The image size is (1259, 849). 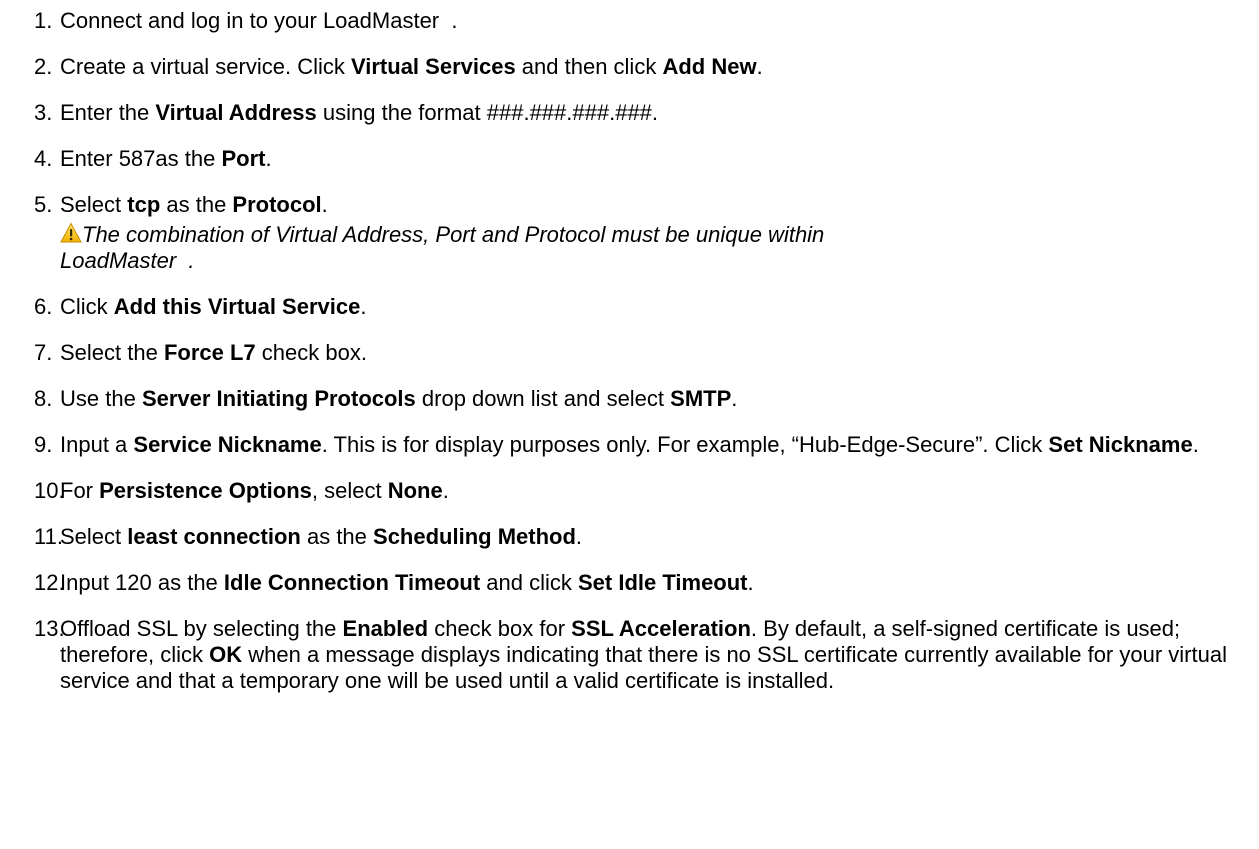 What do you see at coordinates (243, 158) in the screenshot?
I see `step-bold-term: Port` at bounding box center [243, 158].